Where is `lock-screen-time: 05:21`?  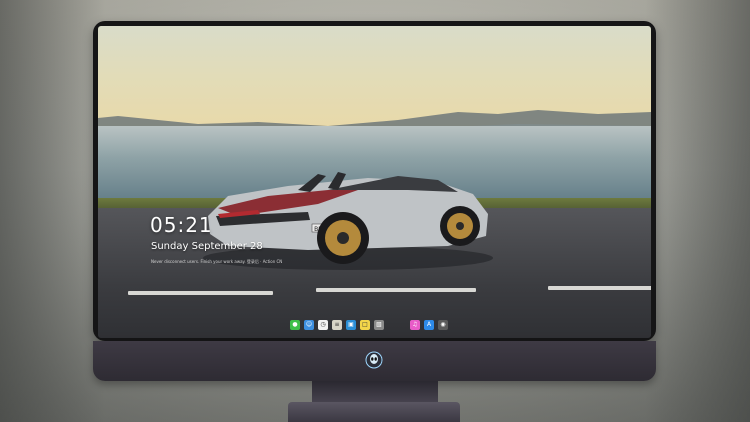
lock-screen-time: 05:21 is located at coordinates (181, 225).